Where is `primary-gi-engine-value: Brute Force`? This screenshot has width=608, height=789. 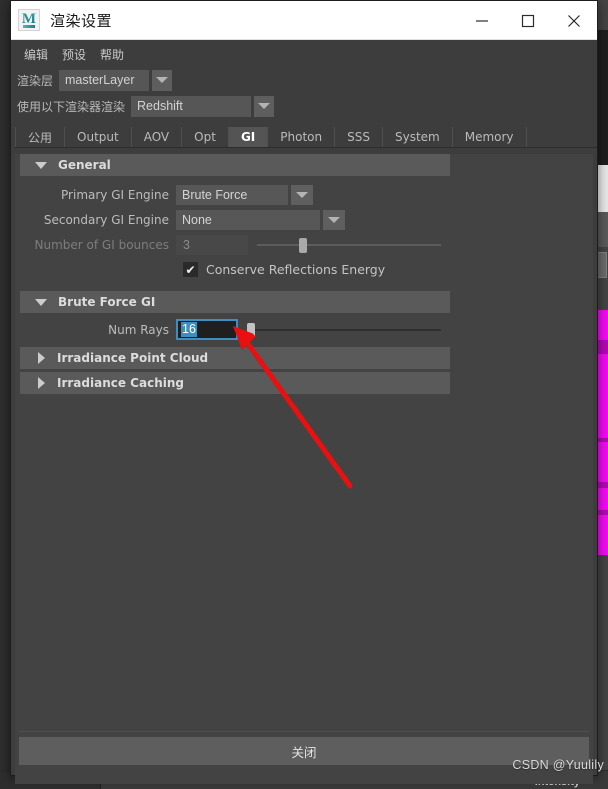 primary-gi-engine-value: Brute Force is located at coordinates (232, 194).